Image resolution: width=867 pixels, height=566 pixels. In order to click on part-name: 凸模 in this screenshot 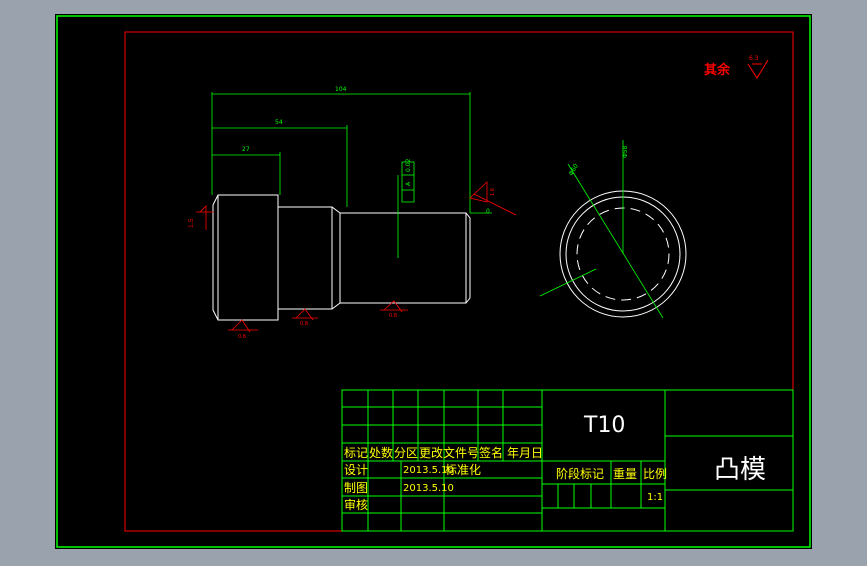, I will do `click(740, 470)`.